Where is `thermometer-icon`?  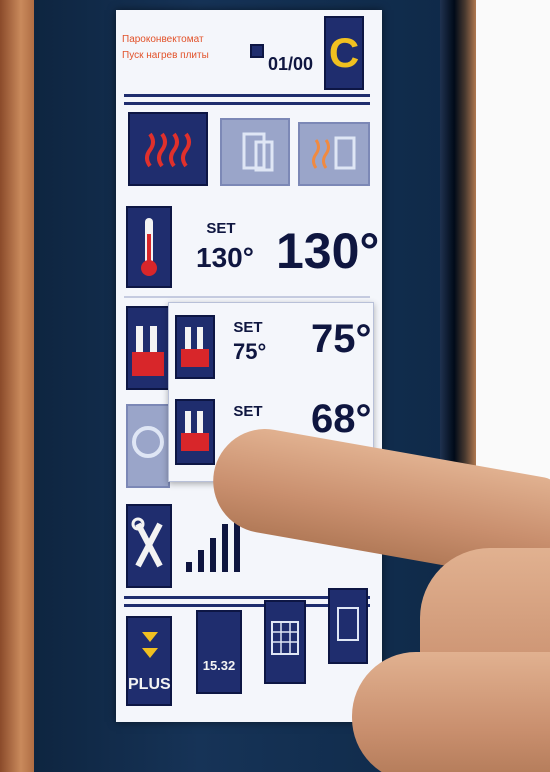 thermometer-icon is located at coordinates (149, 247).